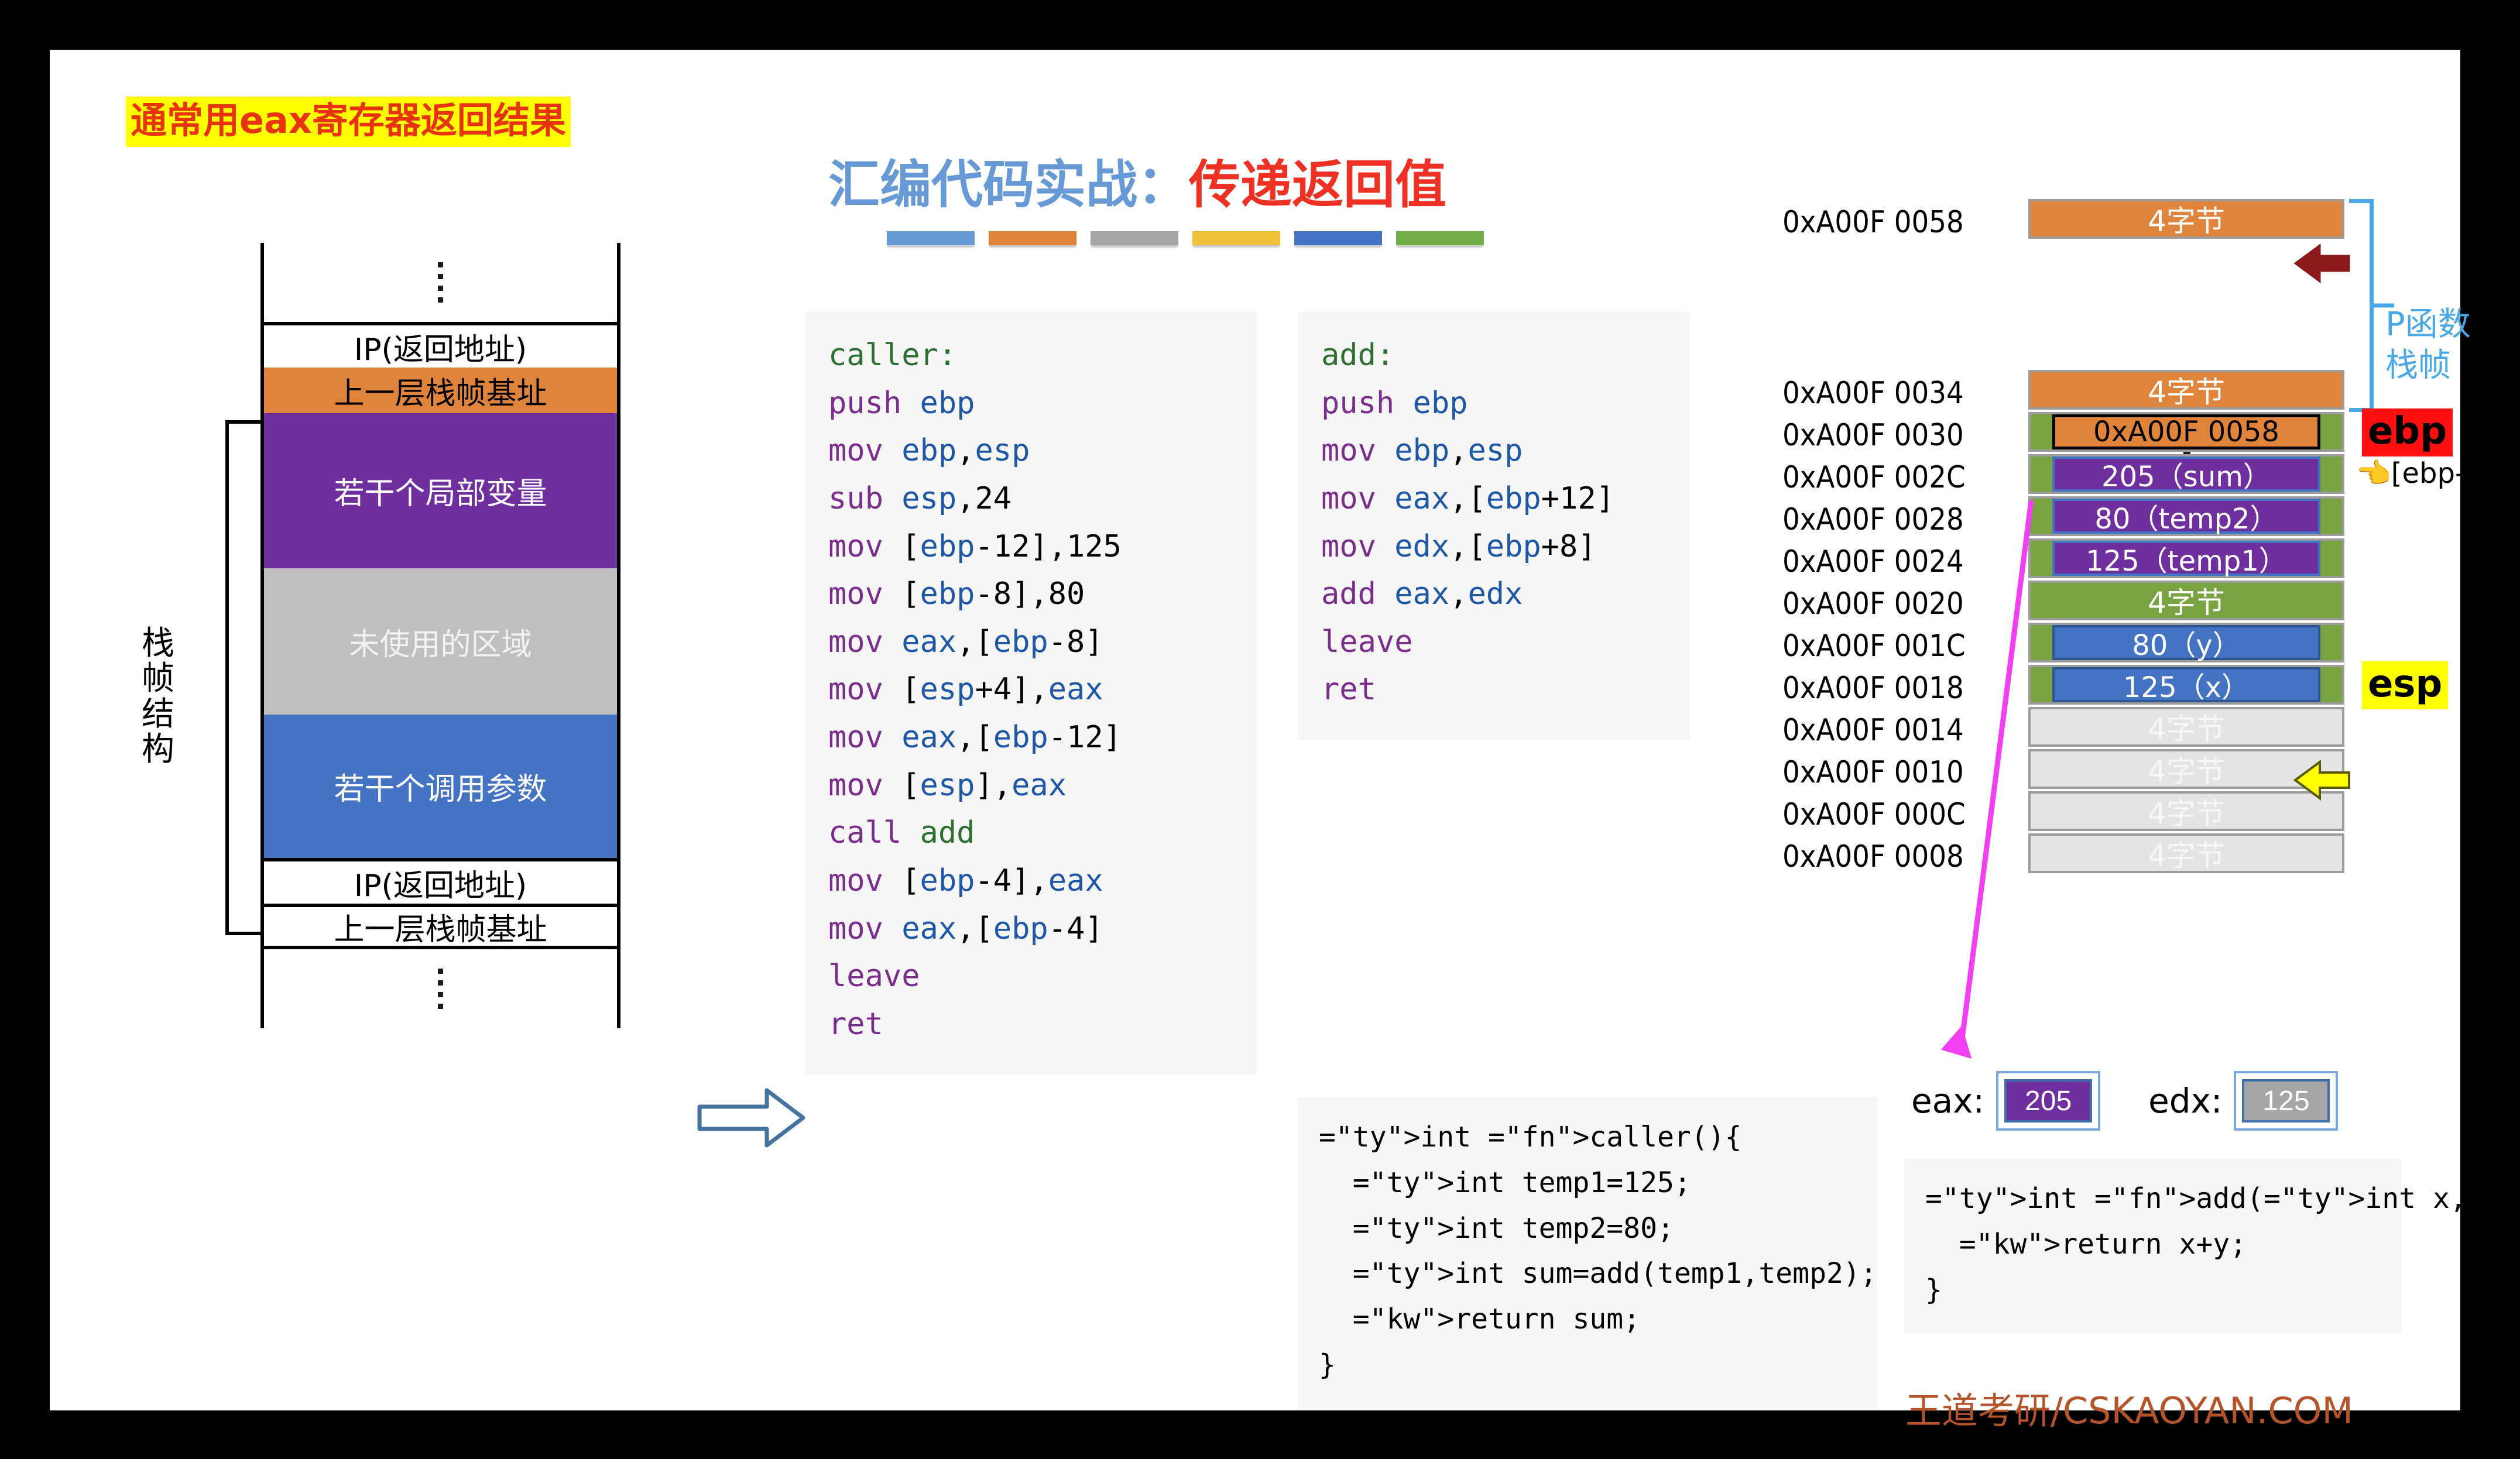  What do you see at coordinates (1137, 180) in the screenshot?
I see `page-title: 汇编代码实战：传递返回值` at bounding box center [1137, 180].